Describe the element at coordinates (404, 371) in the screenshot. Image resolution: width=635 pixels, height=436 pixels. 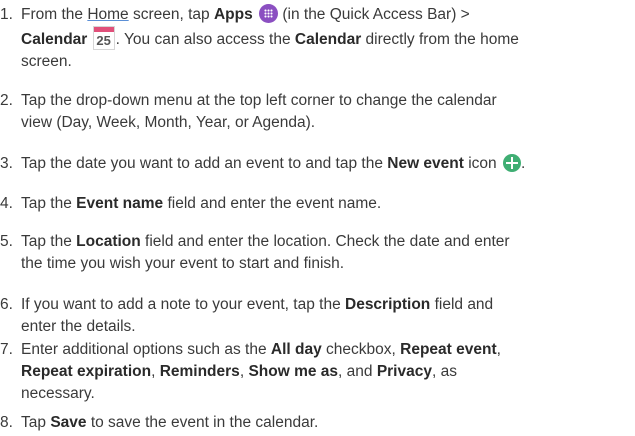
I see `privacy-label: Privacy` at that location.